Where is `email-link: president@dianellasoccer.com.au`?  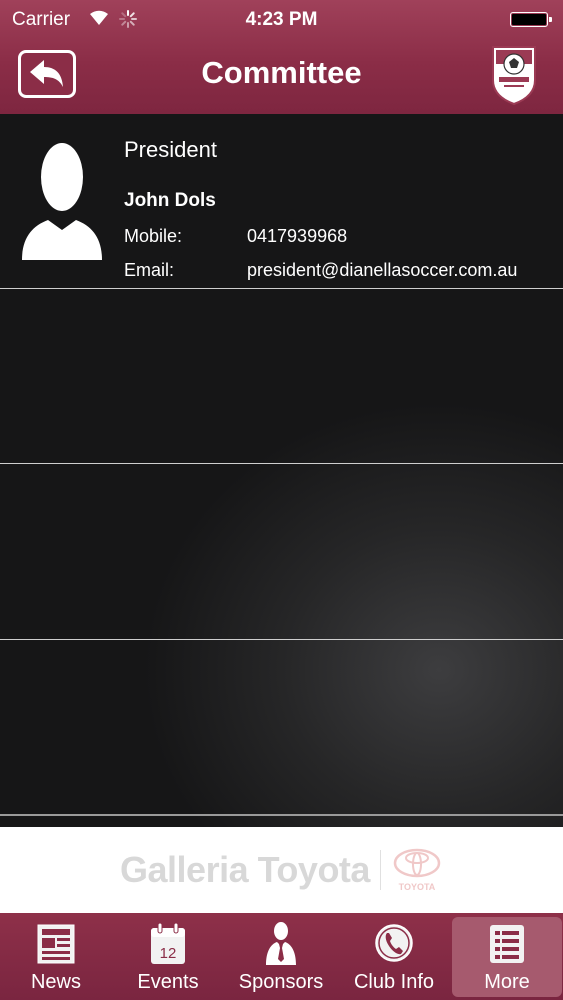
email-link: president@dianellasoccer.com.au is located at coordinates (382, 270).